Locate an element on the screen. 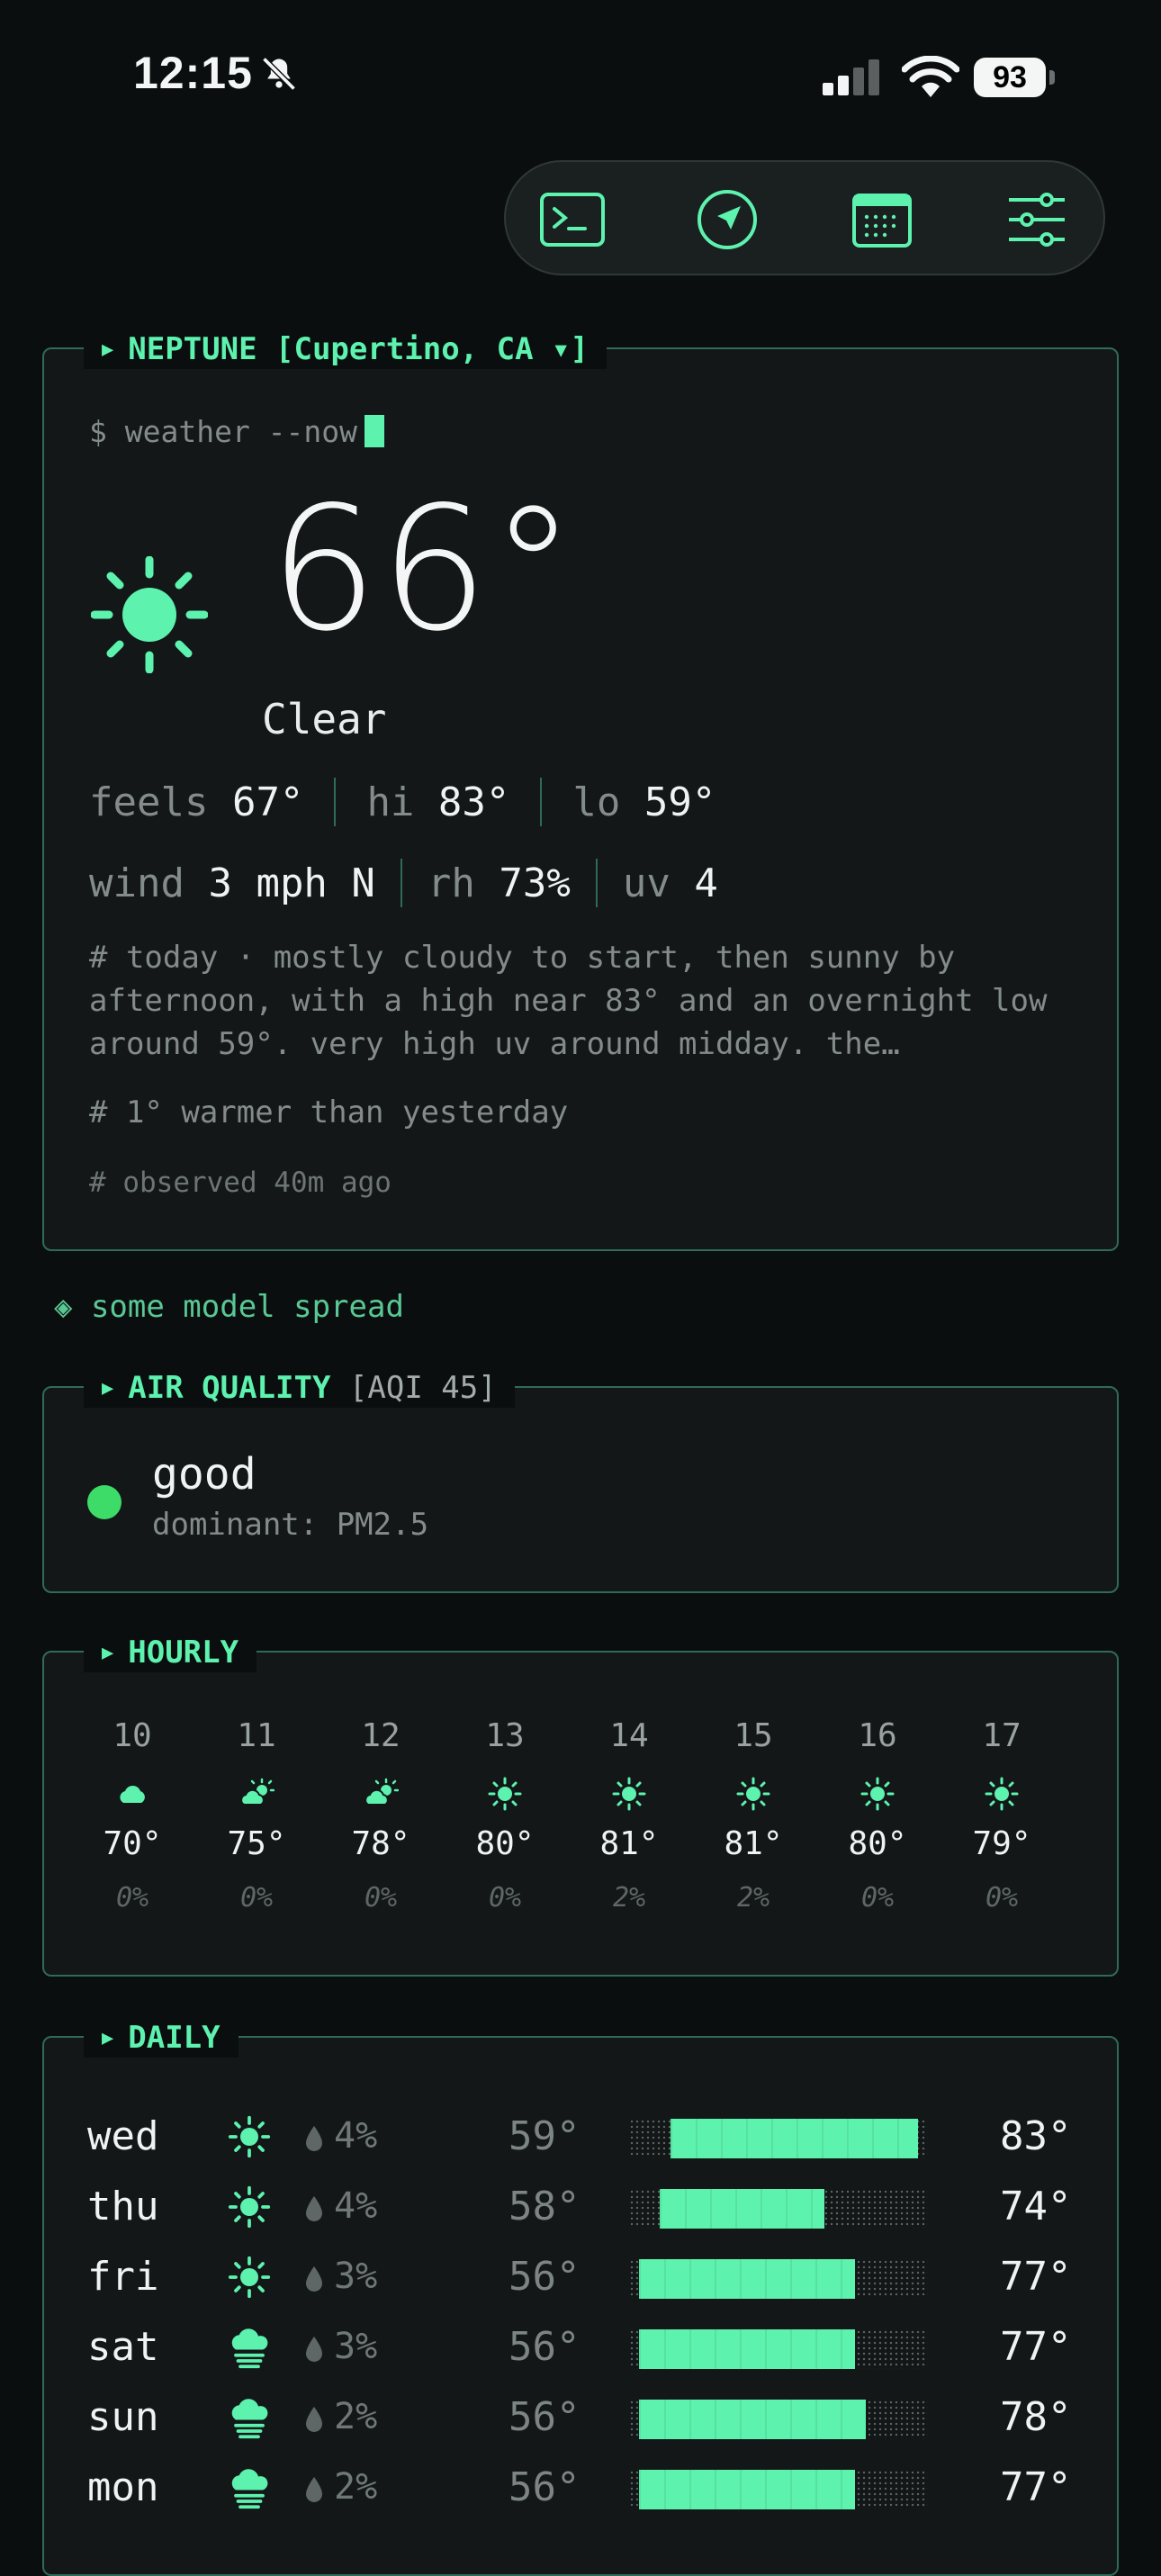 The height and width of the screenshot is (2576, 1161). hi-value: 83° is located at coordinates (473, 802).